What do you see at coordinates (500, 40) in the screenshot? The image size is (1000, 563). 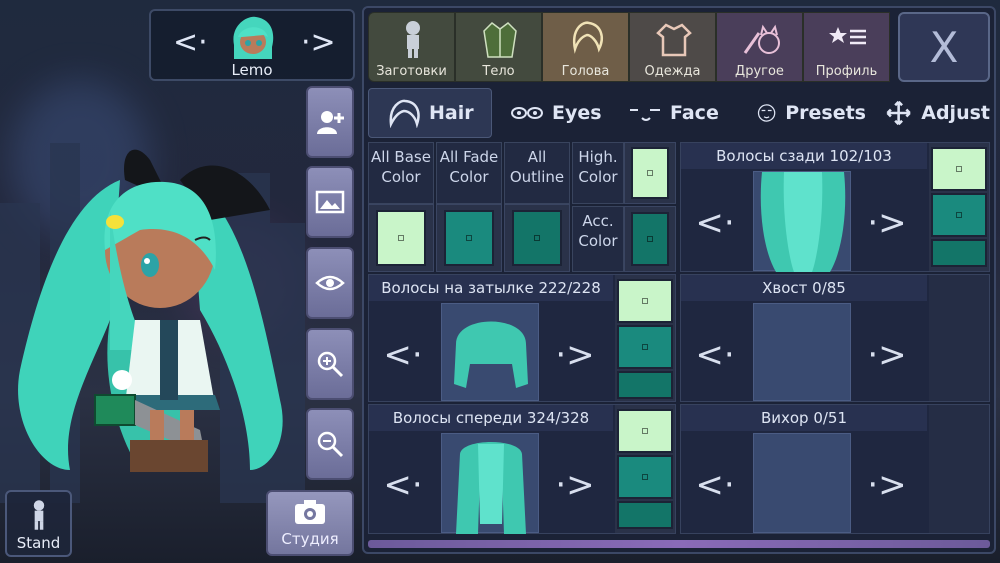 I see `jacket-icon` at bounding box center [500, 40].